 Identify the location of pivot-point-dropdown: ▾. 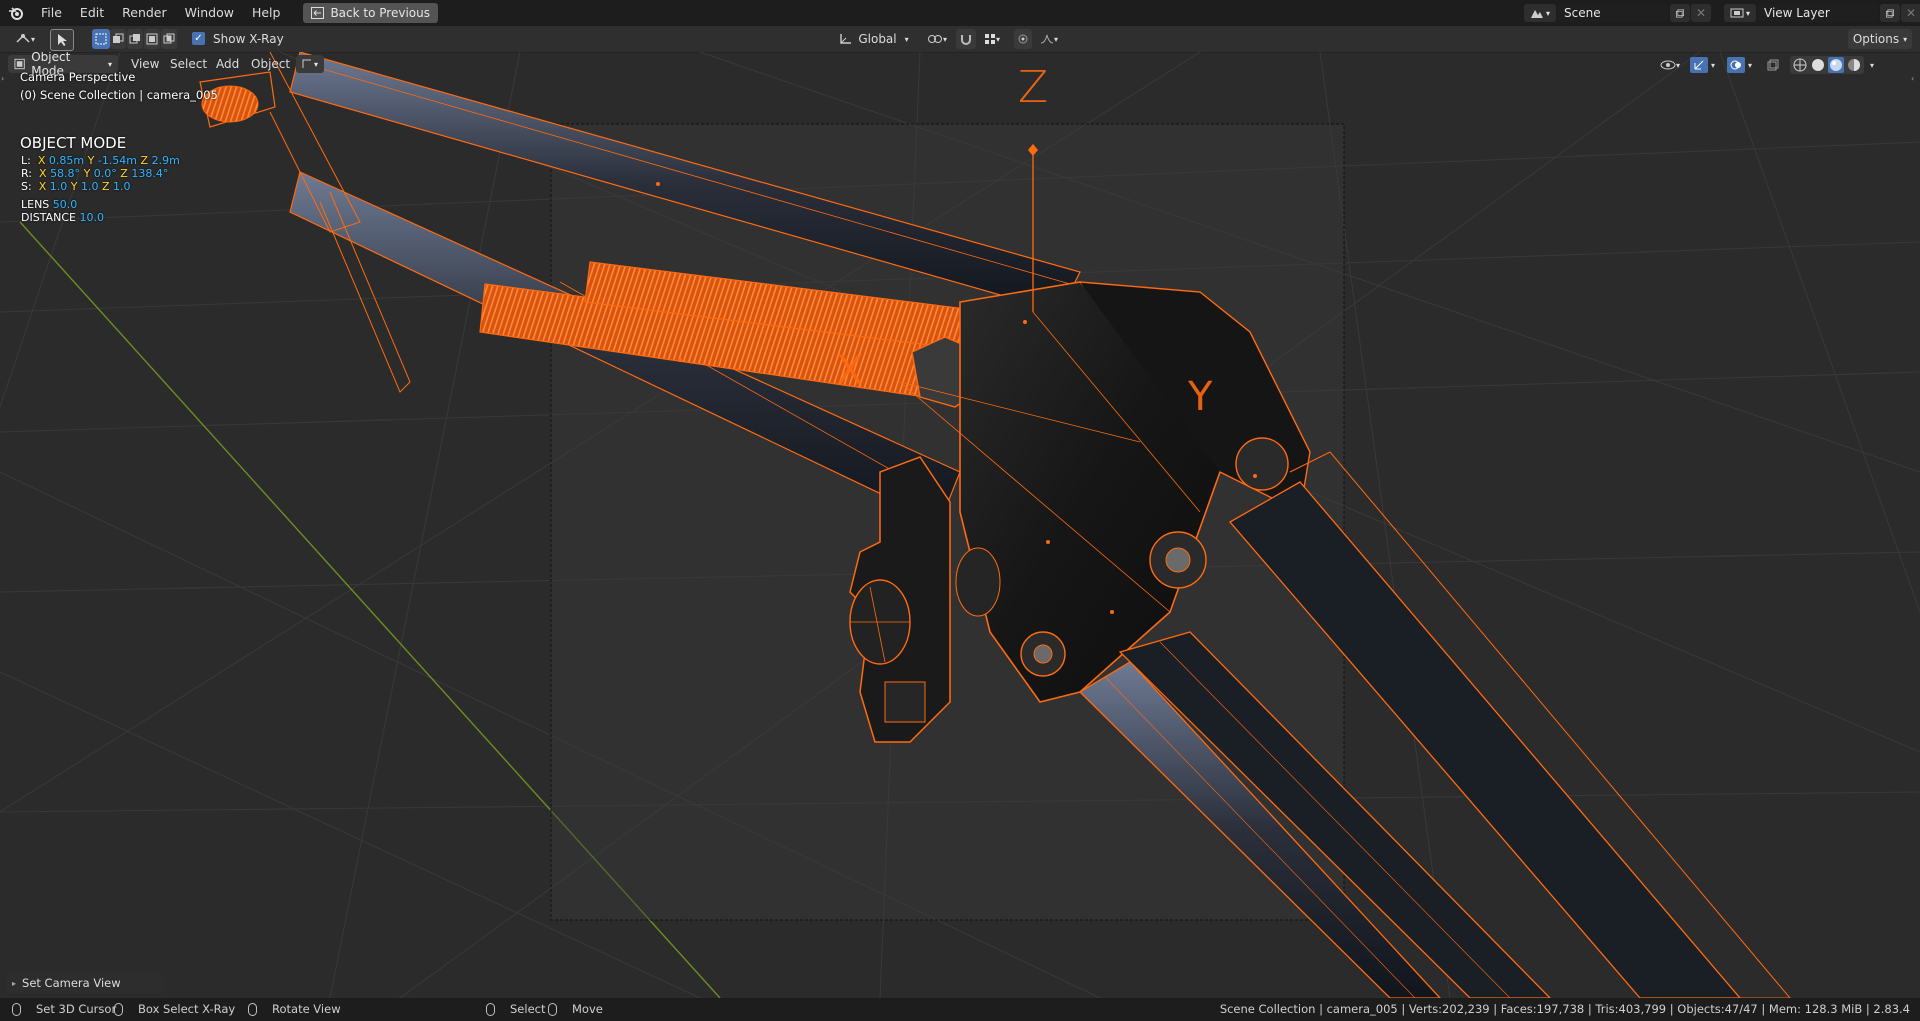
(937, 39).